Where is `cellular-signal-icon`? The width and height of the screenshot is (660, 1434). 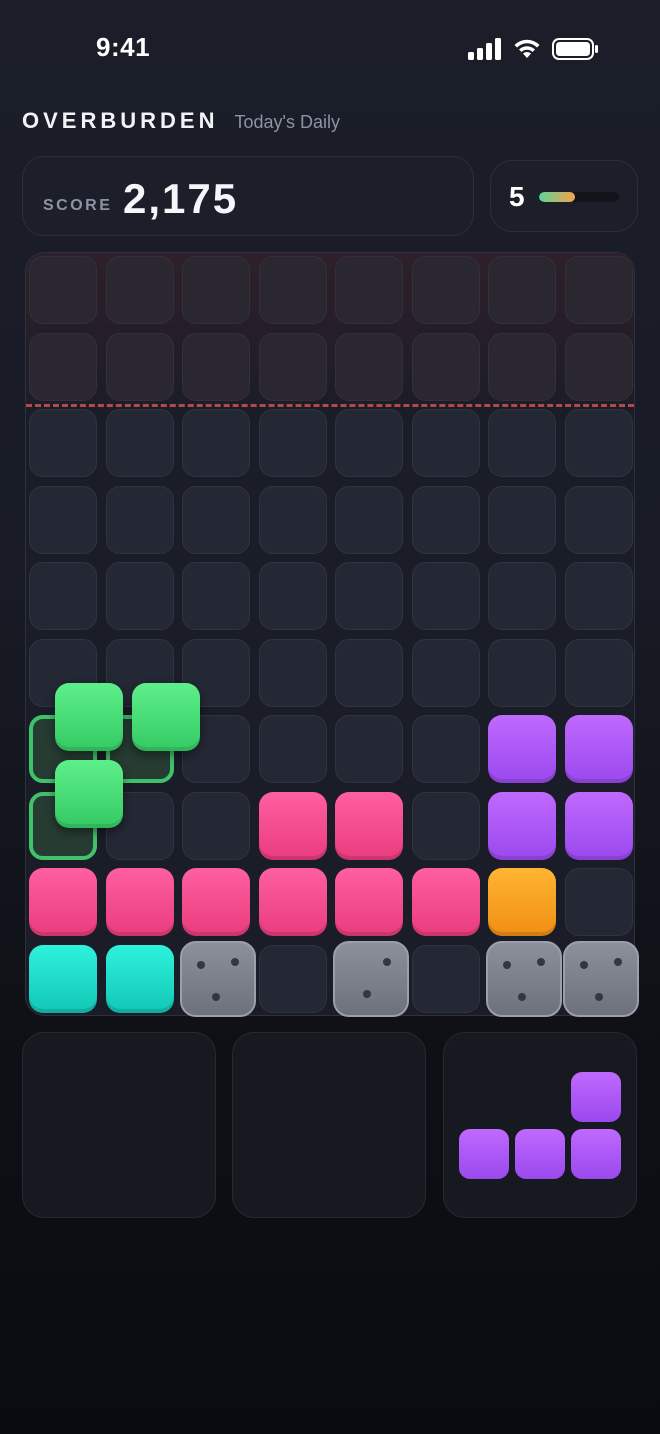 cellular-signal-icon is located at coordinates (484, 49).